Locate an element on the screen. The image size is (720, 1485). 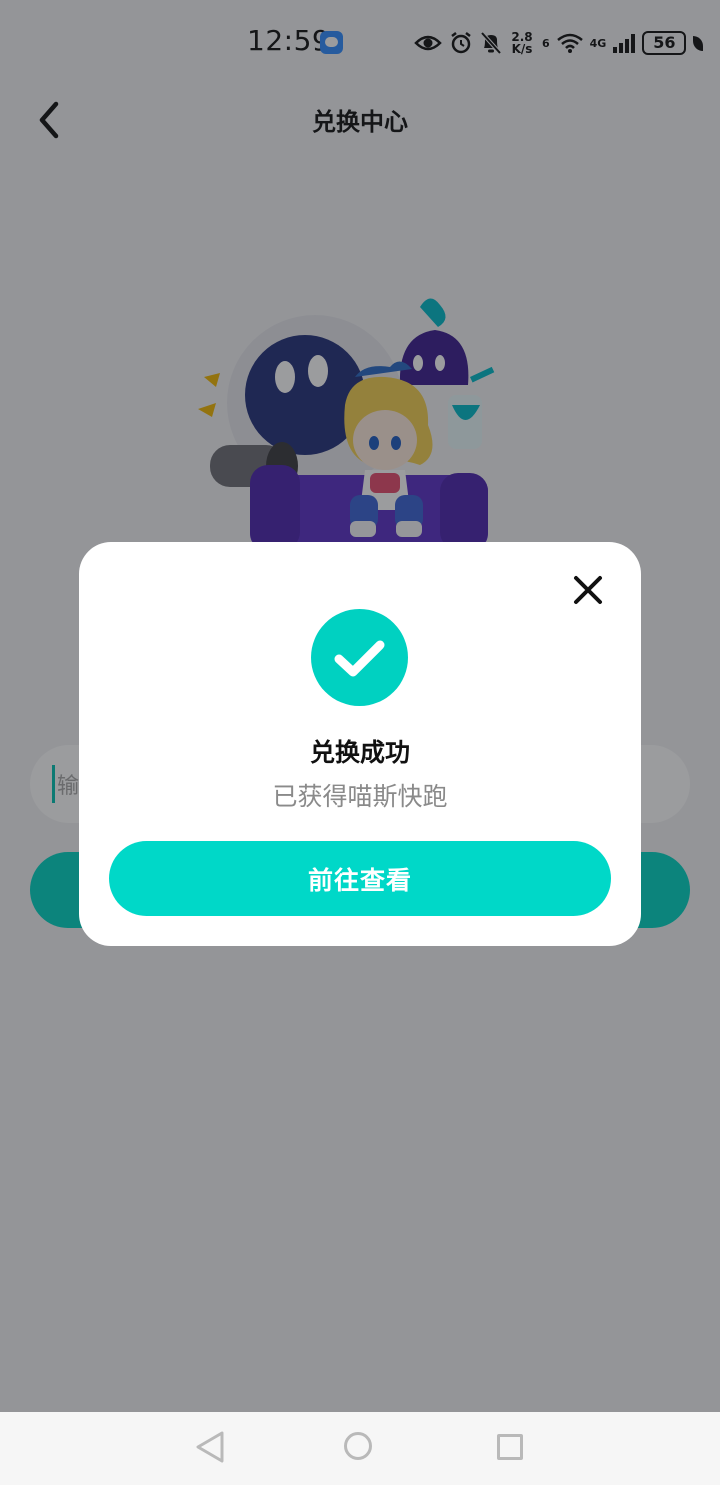
success-title: 兑换成功 is located at coordinates (359, 752).